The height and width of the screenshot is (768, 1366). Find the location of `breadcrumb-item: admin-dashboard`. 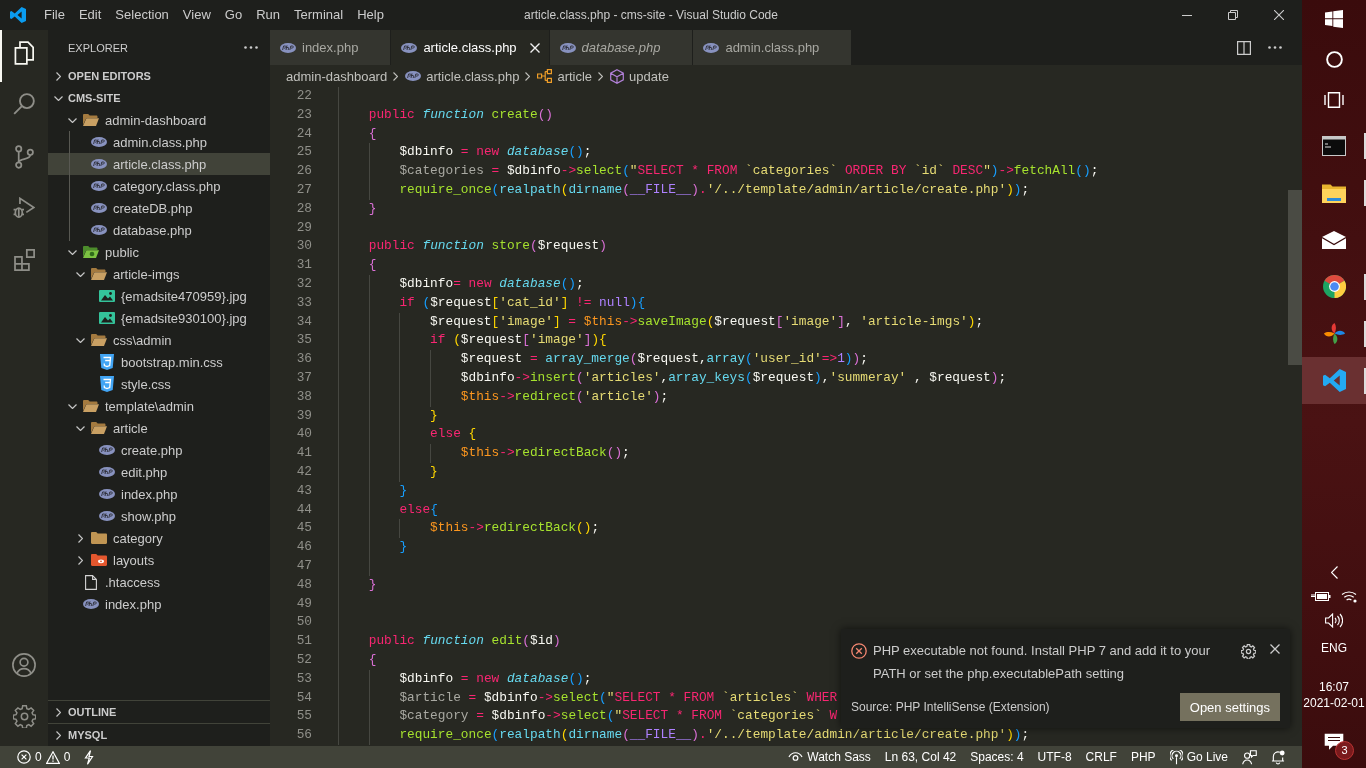

breadcrumb-item: admin-dashboard is located at coordinates (337, 76).